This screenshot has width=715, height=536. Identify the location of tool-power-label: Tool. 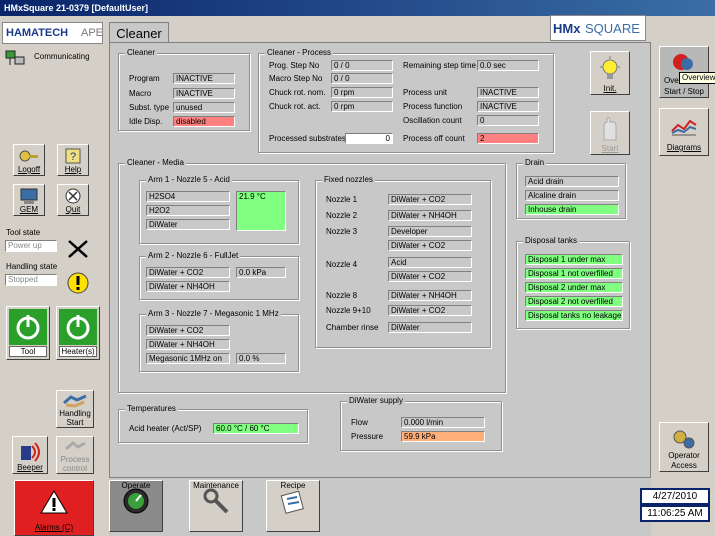
(28, 351).